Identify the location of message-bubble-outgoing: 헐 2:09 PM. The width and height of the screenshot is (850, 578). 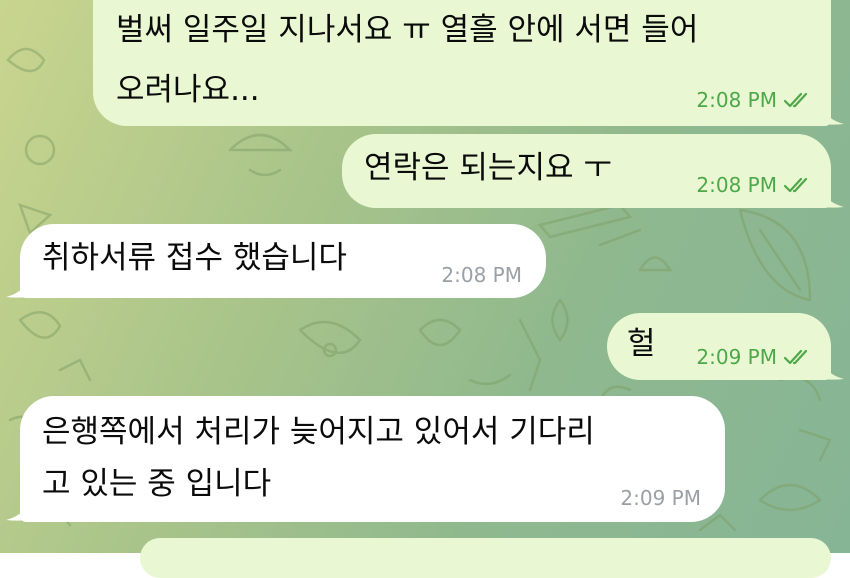
(719, 346).